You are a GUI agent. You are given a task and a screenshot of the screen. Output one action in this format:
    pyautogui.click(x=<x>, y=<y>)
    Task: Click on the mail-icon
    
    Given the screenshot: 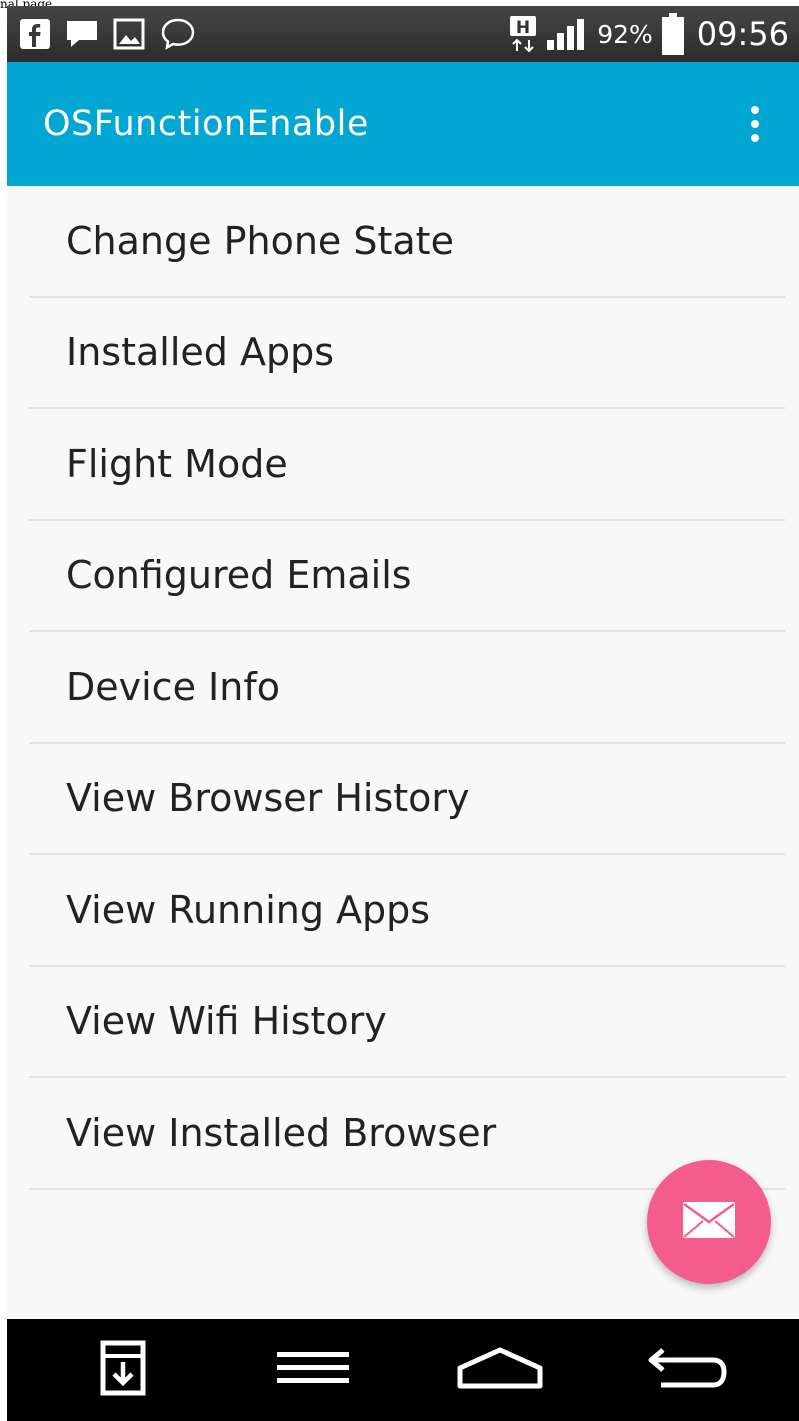 What is the action you would take?
    pyautogui.click(x=709, y=1222)
    